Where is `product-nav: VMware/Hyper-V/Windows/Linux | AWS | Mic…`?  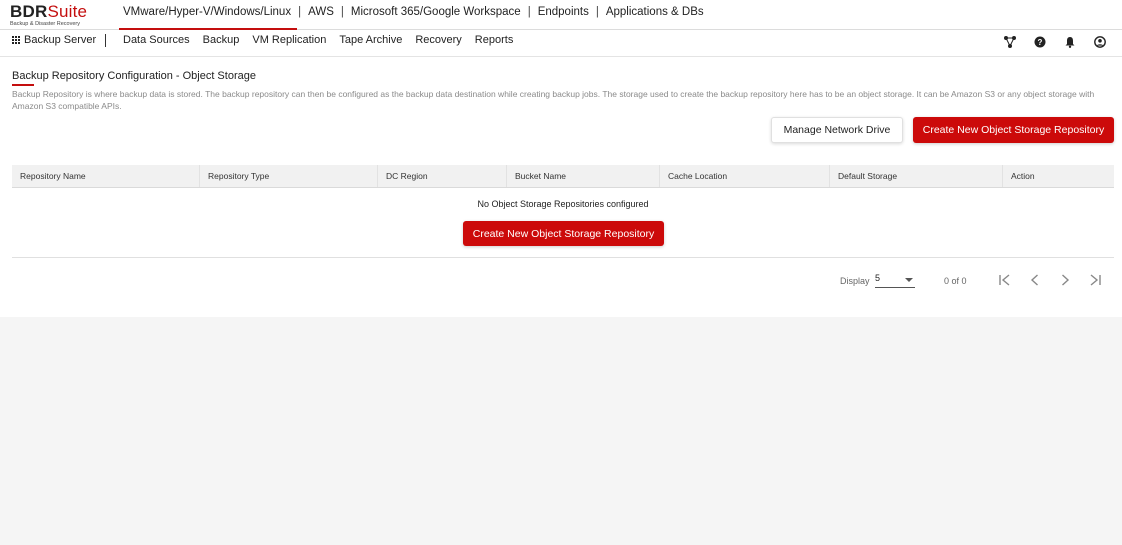
product-nav: VMware/Hyper-V/Windows/Linux | AWS | Mic… is located at coordinates (411, 18).